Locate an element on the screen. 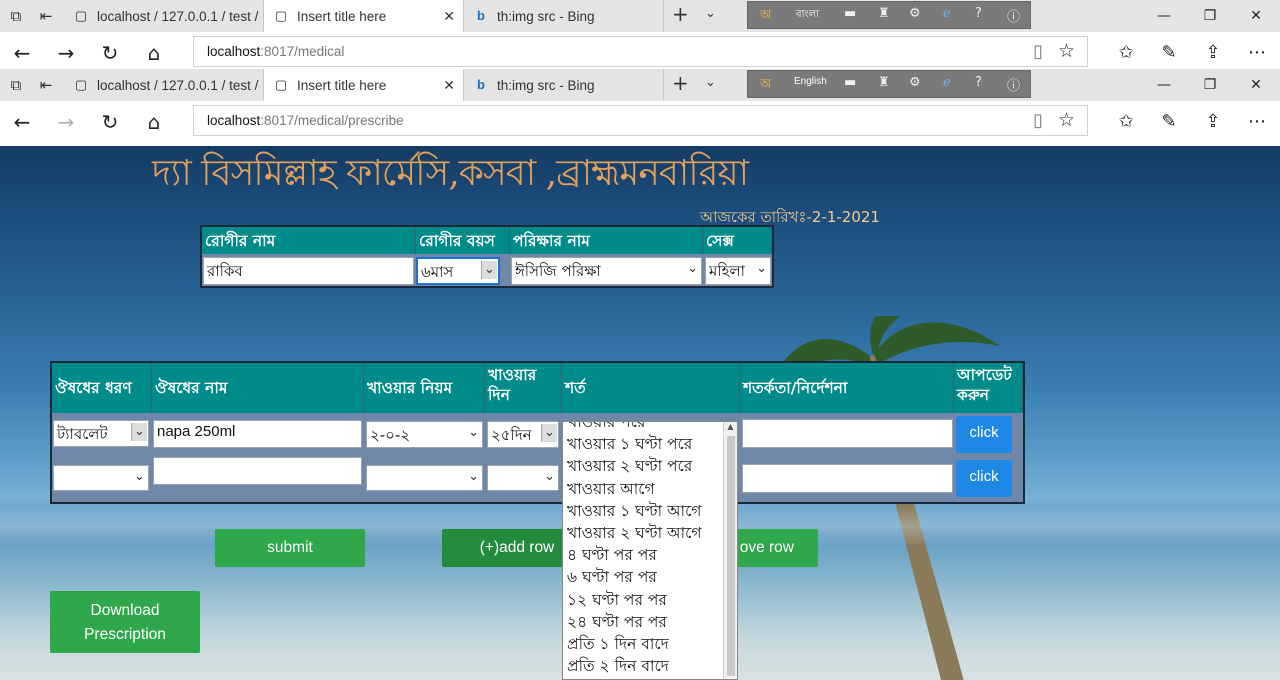  url-host: localhost is located at coordinates (234, 51).